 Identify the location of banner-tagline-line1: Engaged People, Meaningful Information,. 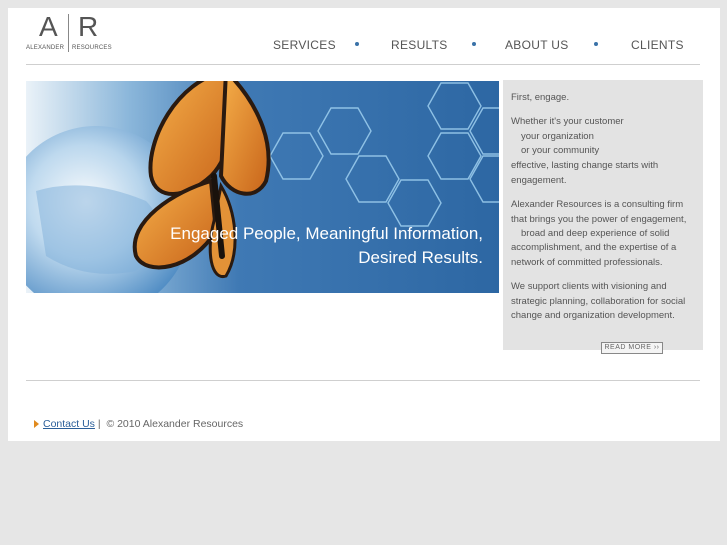
(326, 233).